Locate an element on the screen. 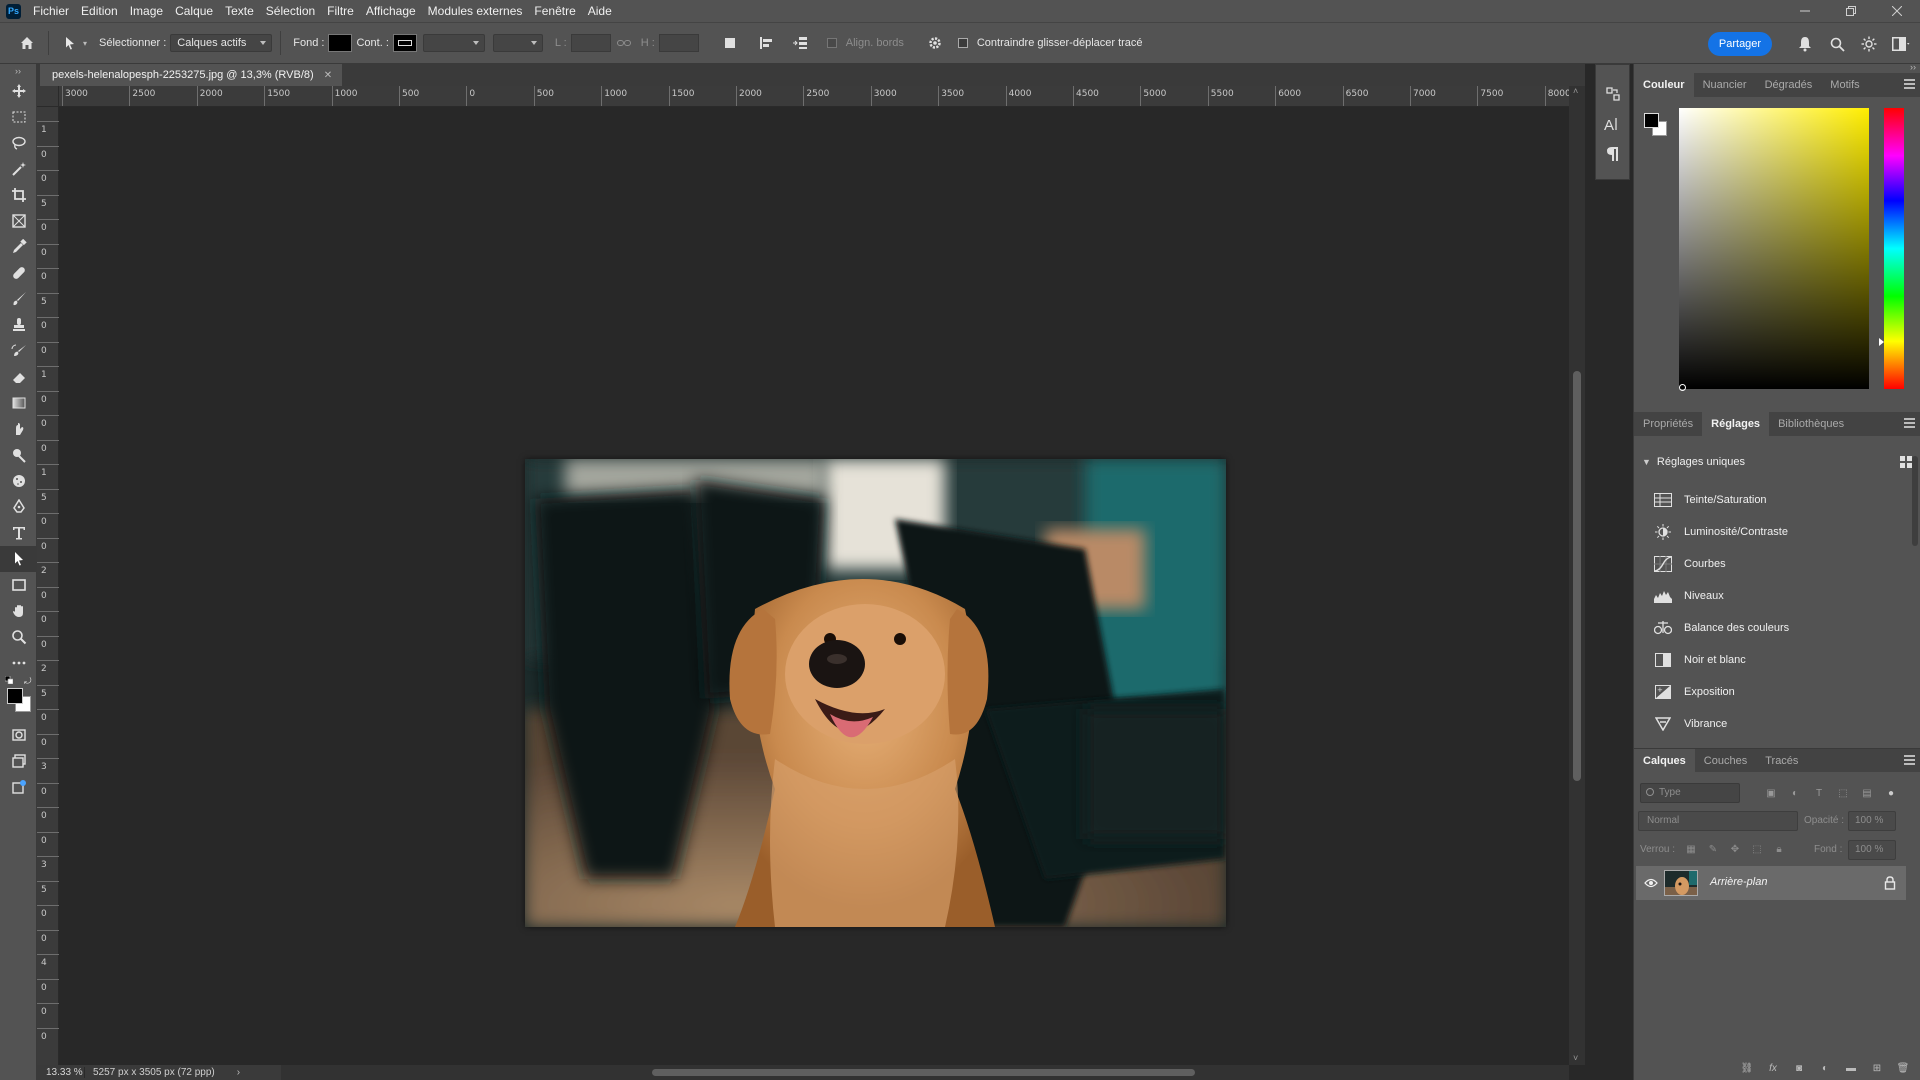 This screenshot has width=1920, height=1080. menu-fenetre: Fenêtre is located at coordinates (554, 11).